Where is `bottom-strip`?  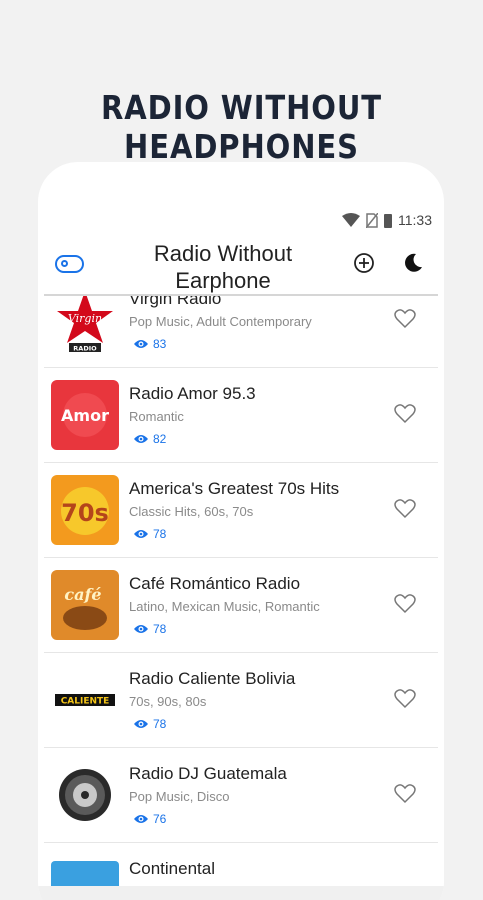 bottom-strip is located at coordinates (241, 893).